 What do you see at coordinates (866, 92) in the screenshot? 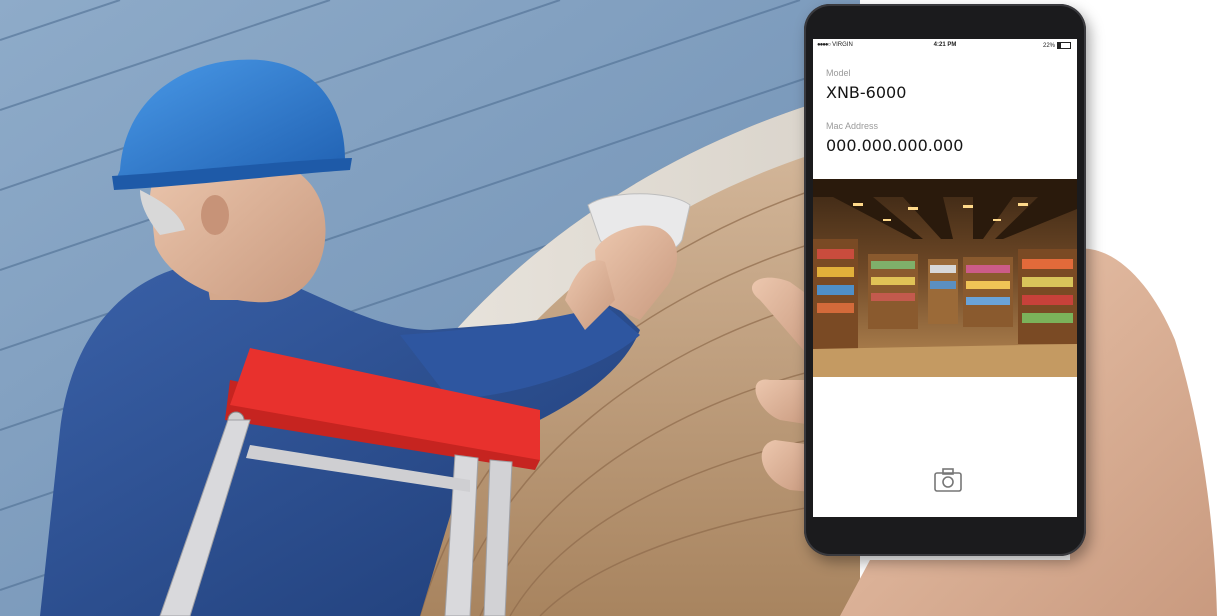
I see `model-value: XNB-6000` at bounding box center [866, 92].